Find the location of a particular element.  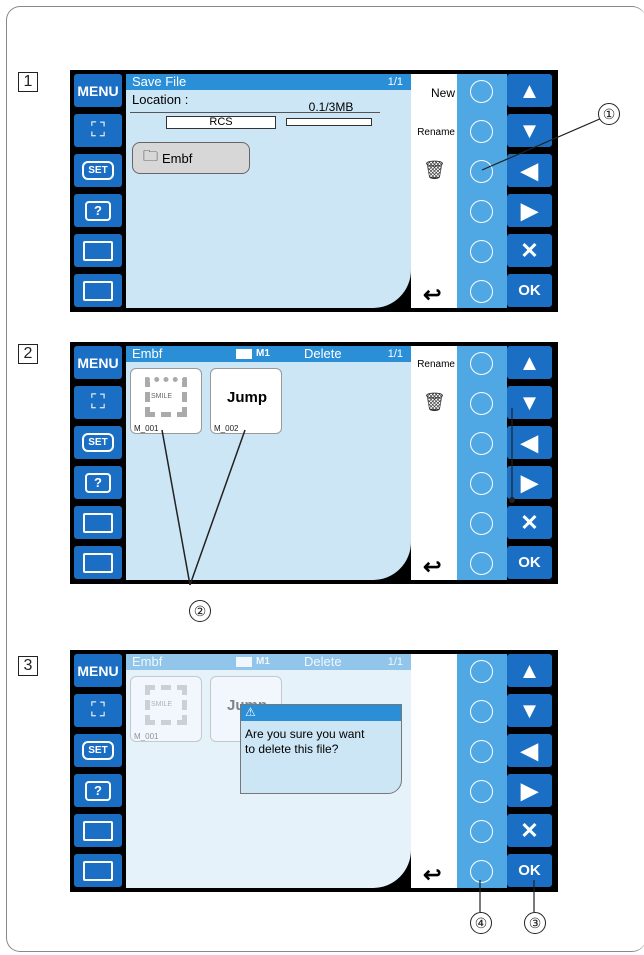

tile-pattern-text: SMILE is located at coordinates (162, 396).